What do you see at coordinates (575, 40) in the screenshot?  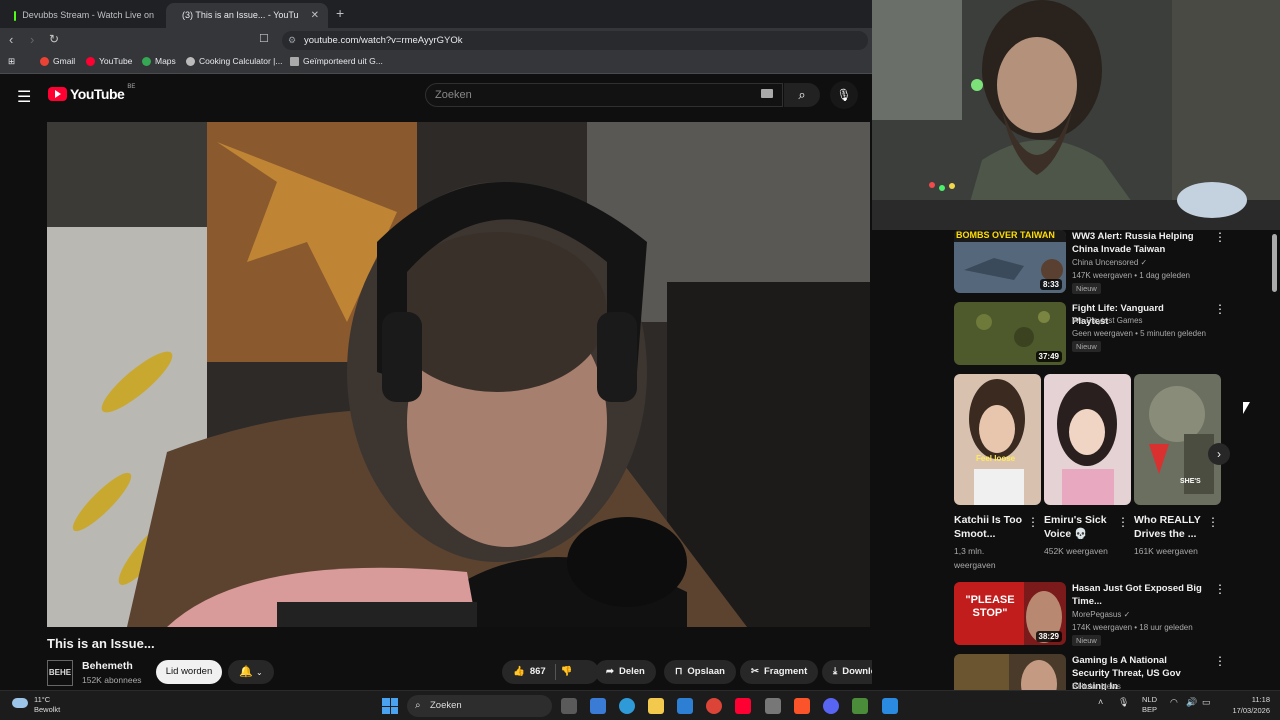 I see `address-bar-input: ⚙ youtube.com/watch?v=rmeAyyrGYOk` at bounding box center [575, 40].